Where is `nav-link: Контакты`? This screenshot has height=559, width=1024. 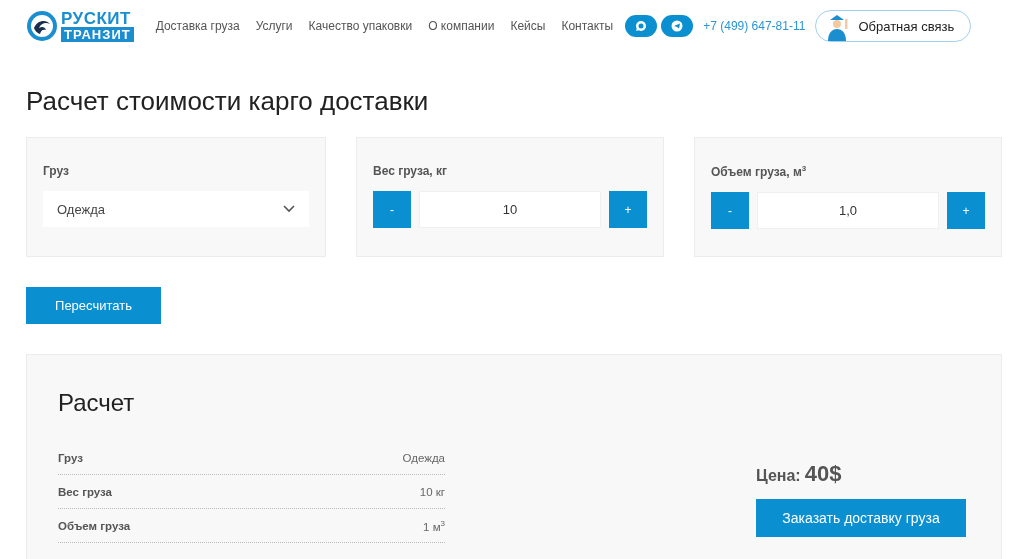
nav-link: Контакты is located at coordinates (587, 26).